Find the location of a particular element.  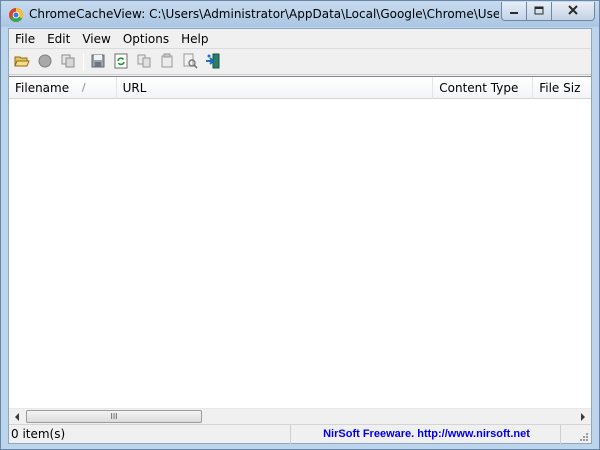

copy-icon is located at coordinates (144, 62).